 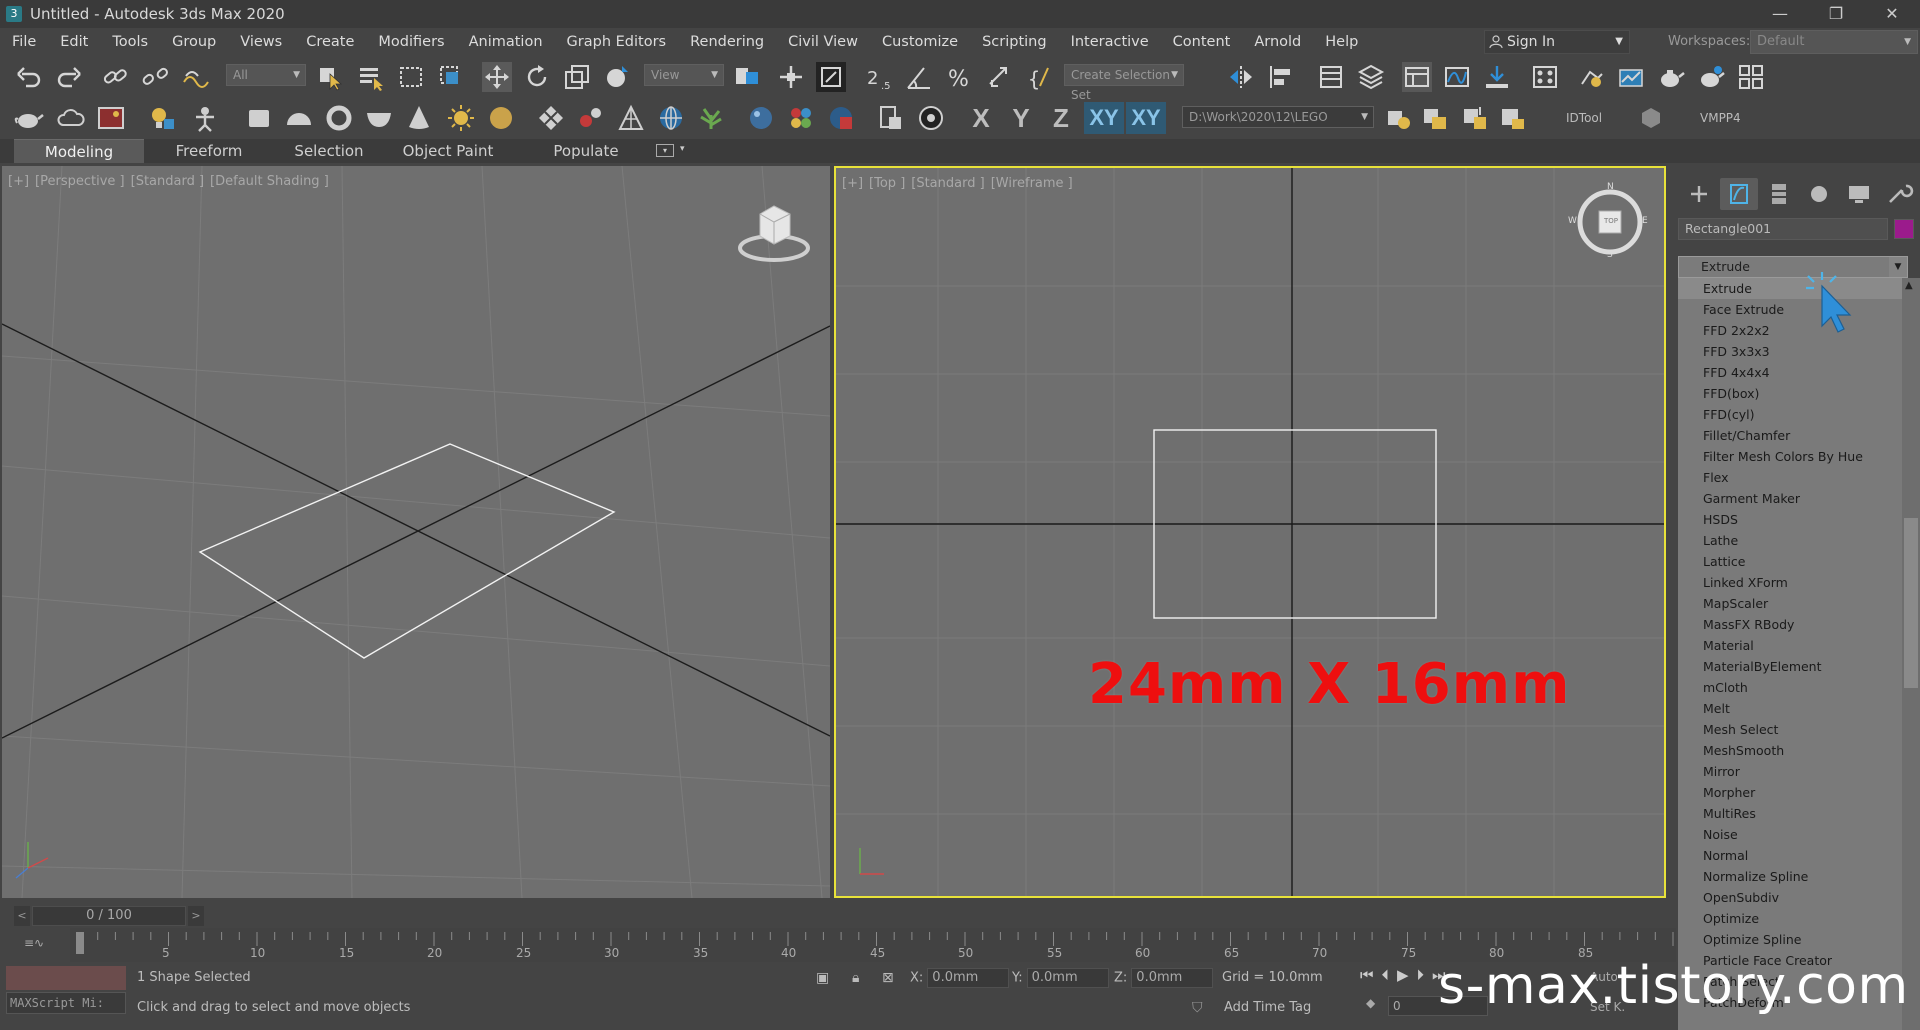 What do you see at coordinates (1799, 540) in the screenshot?
I see `modifier-list-item: Lathe` at bounding box center [1799, 540].